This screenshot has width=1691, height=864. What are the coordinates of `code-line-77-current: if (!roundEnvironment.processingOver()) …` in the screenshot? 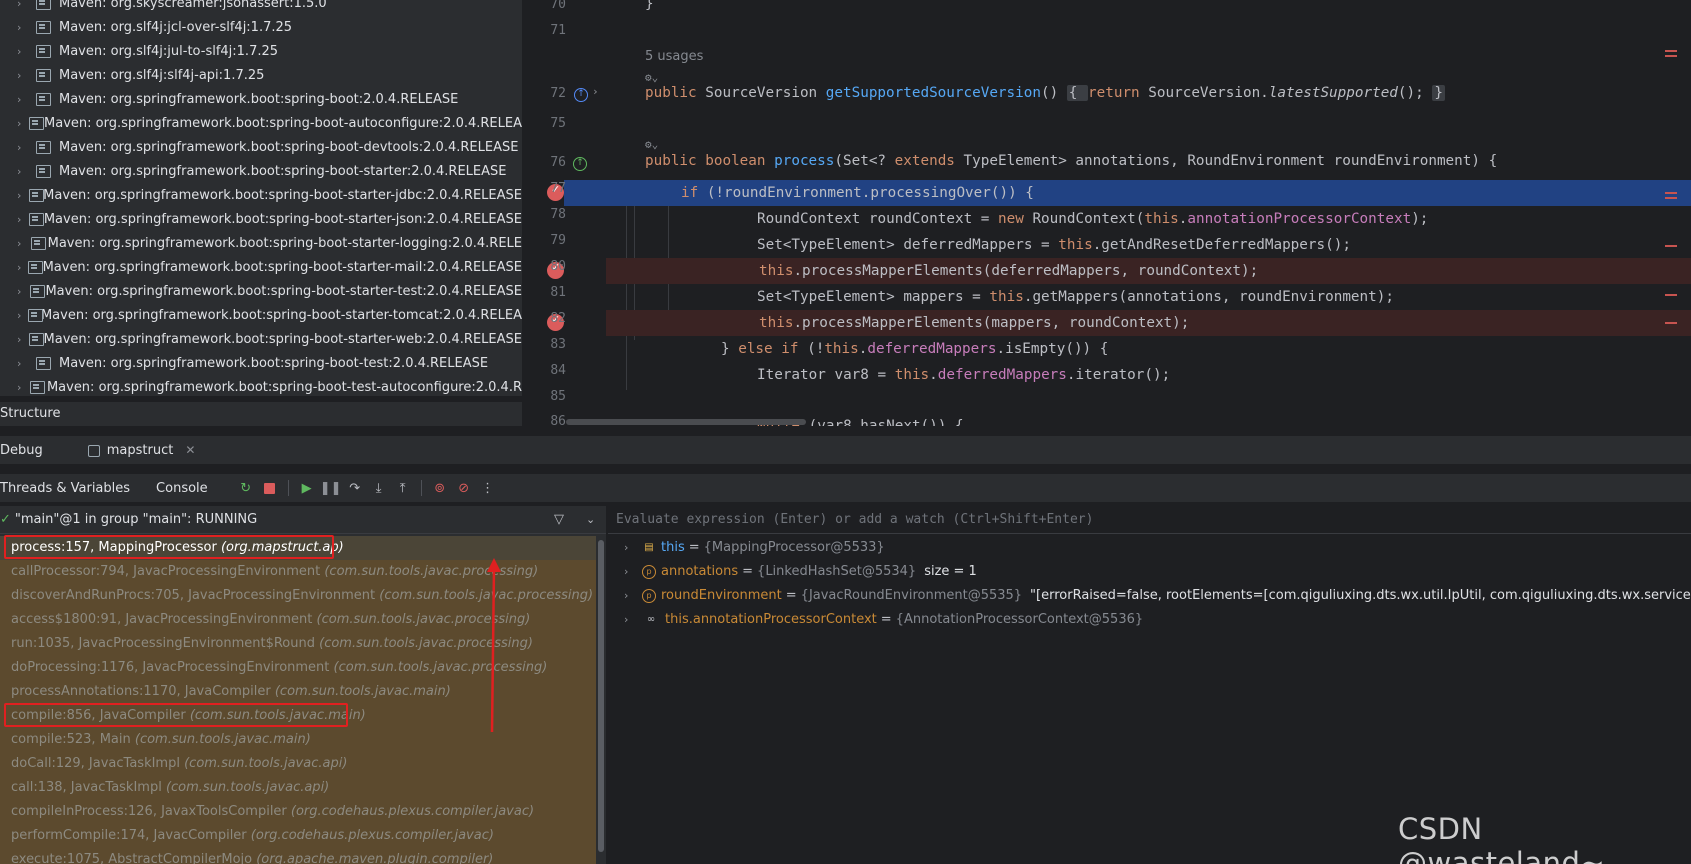 It's located at (1127, 193).